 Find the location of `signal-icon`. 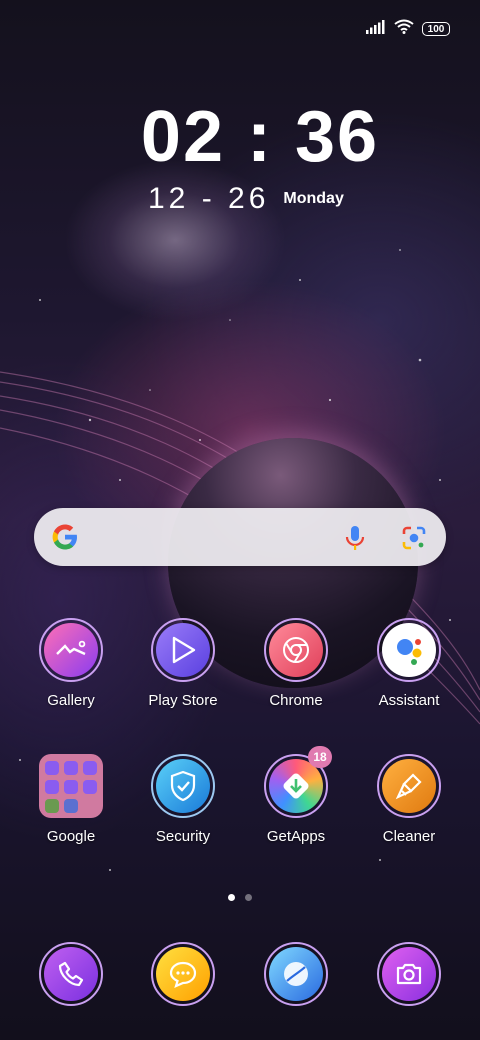

signal-icon is located at coordinates (376, 29).